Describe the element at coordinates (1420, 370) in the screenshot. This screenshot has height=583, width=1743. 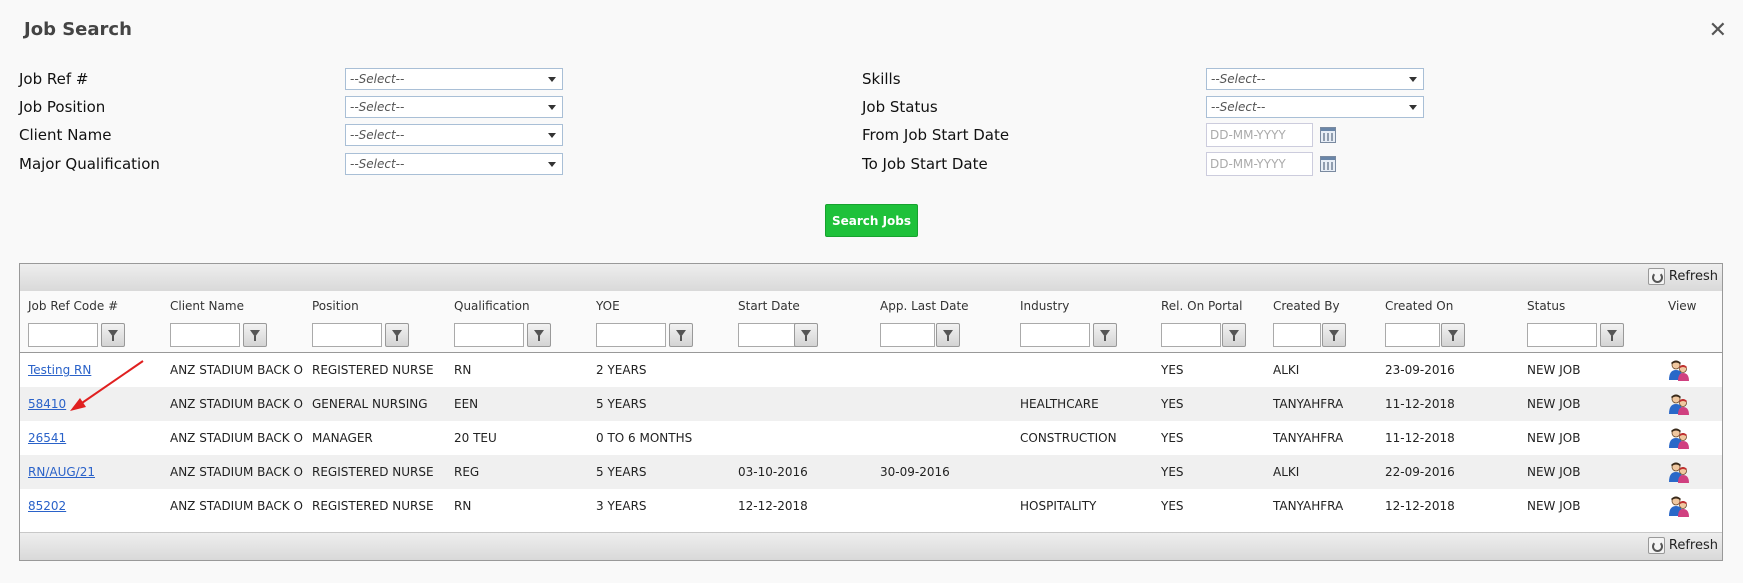
I see `table-cell: 23-09-2016` at that location.